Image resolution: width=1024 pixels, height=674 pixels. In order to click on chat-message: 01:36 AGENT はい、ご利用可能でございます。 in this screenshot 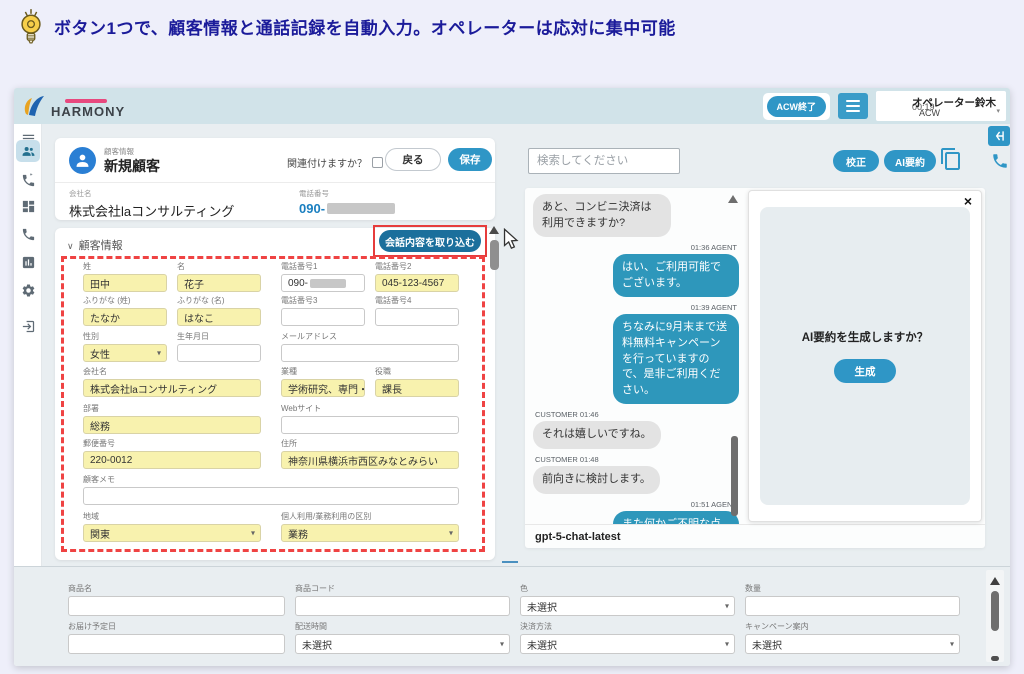, I will do `click(636, 269)`.